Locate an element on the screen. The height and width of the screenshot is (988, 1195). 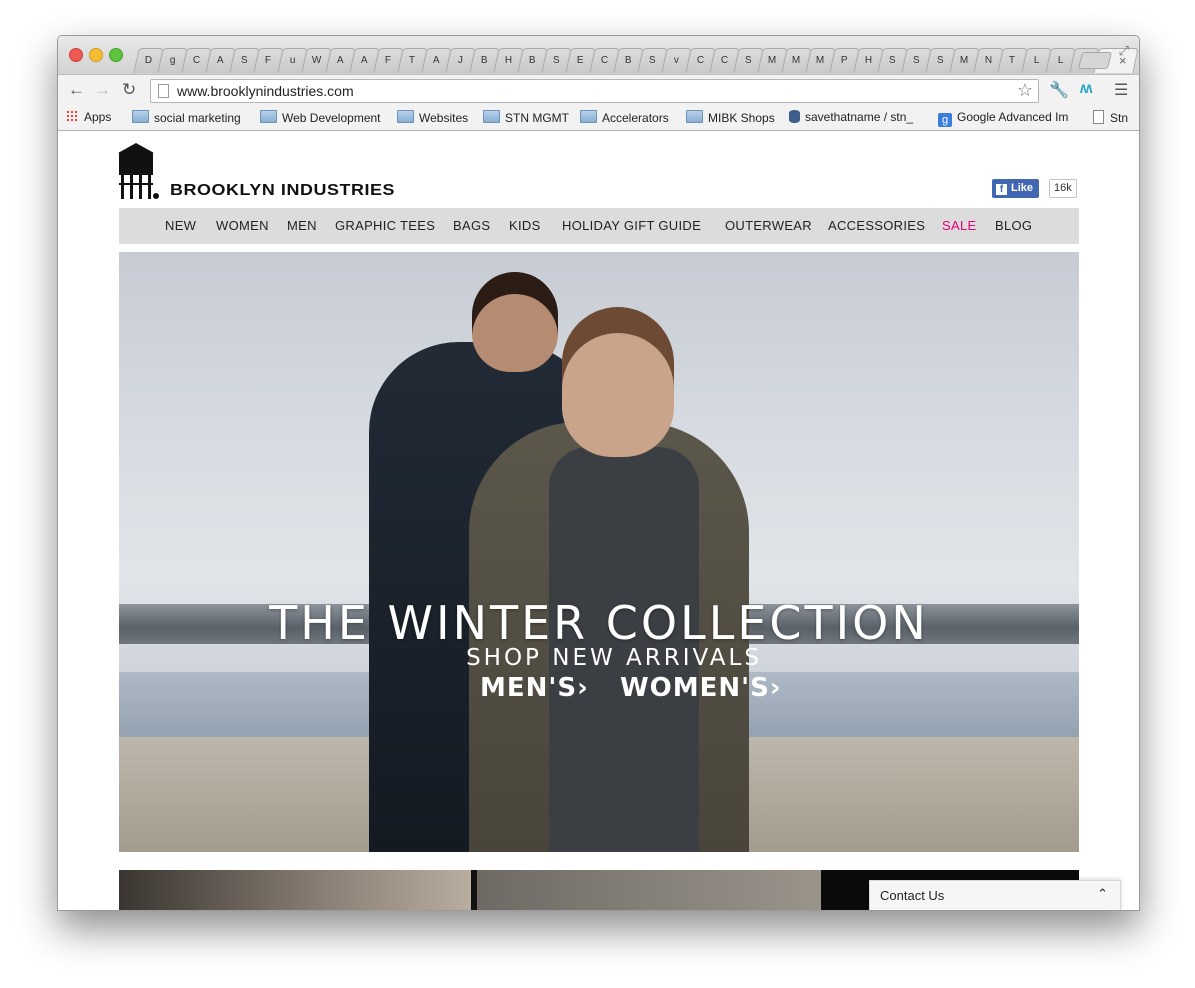
bookmark-label: MIBK Shops is located at coordinates (741, 118).